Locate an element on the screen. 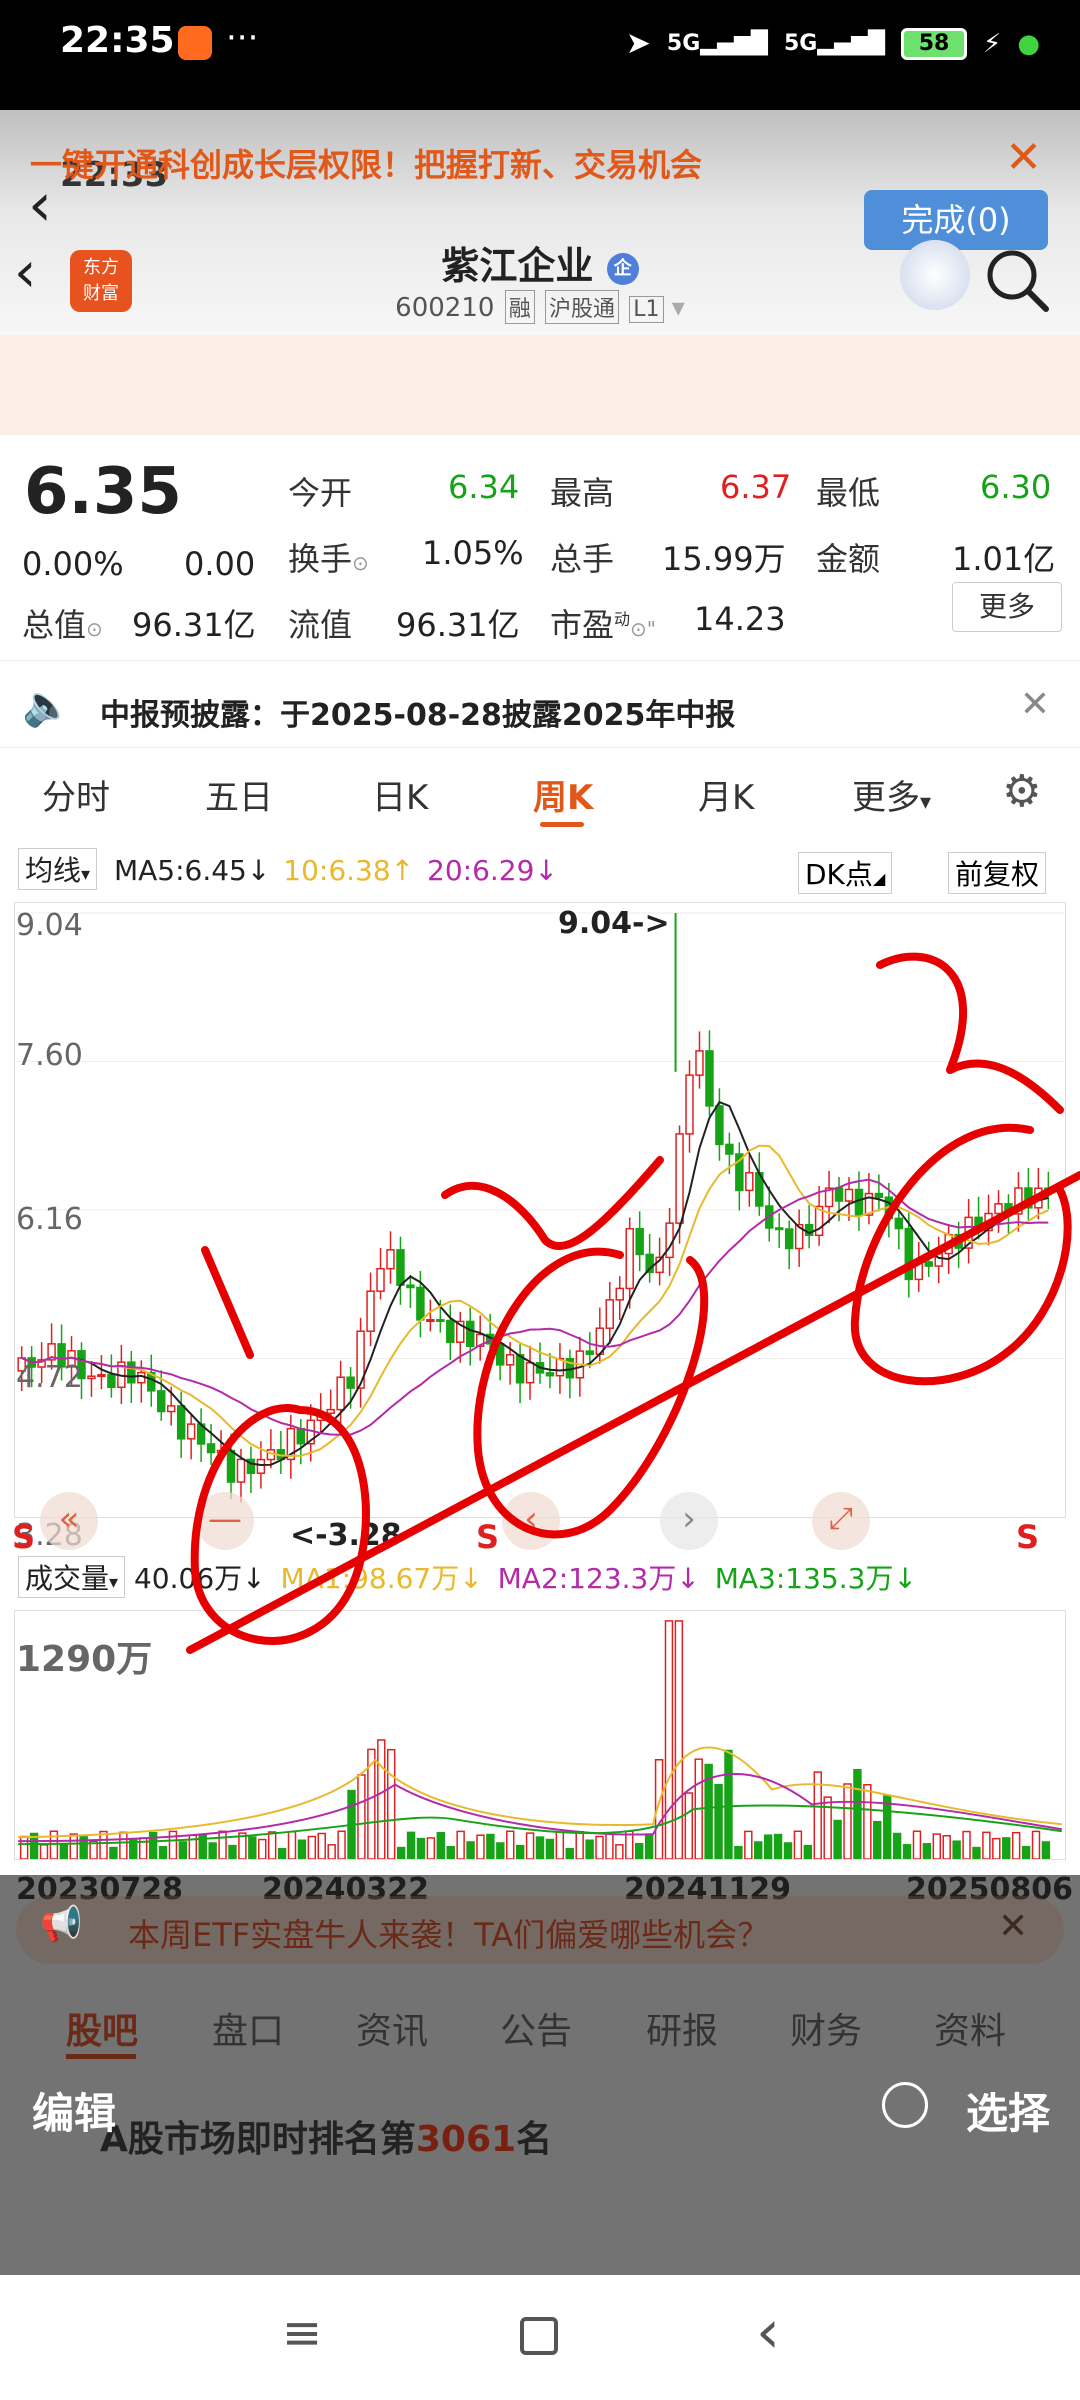  system-status-bar: 22:35 ··· ➤ 5G▂▄▆█ 5G▂▄▆█ 58 ⚡ ● is located at coordinates (540, 55).